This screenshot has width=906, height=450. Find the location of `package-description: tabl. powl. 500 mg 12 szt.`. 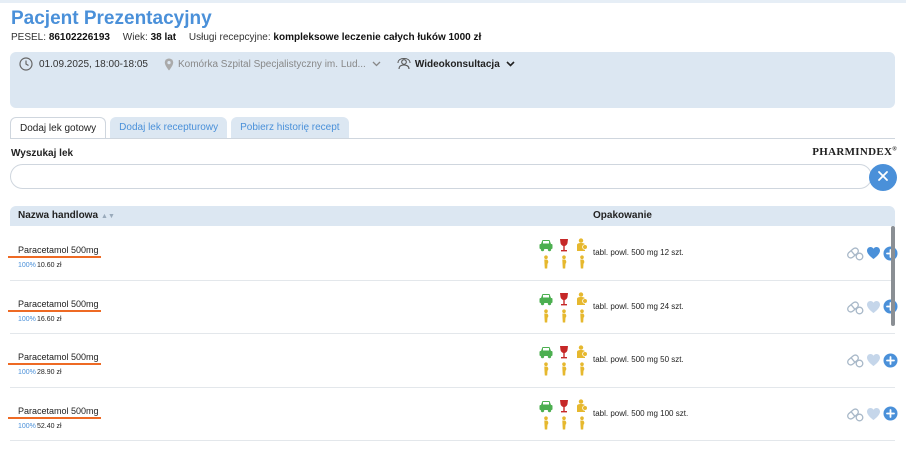

package-description: tabl. powl. 500 mg 12 szt. is located at coordinates (638, 252).